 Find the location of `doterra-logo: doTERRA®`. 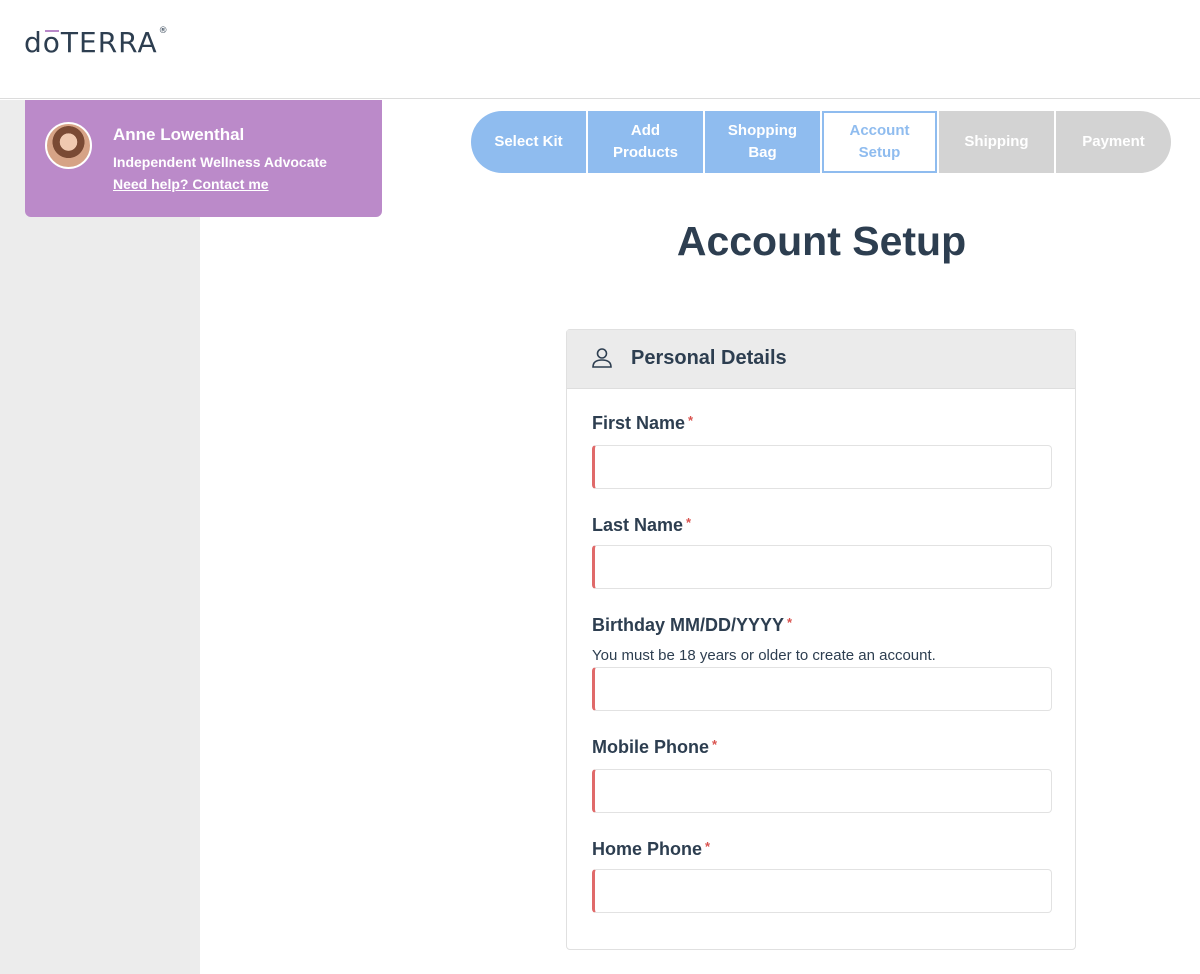

doterra-logo: doTERRA® is located at coordinates (96, 42).